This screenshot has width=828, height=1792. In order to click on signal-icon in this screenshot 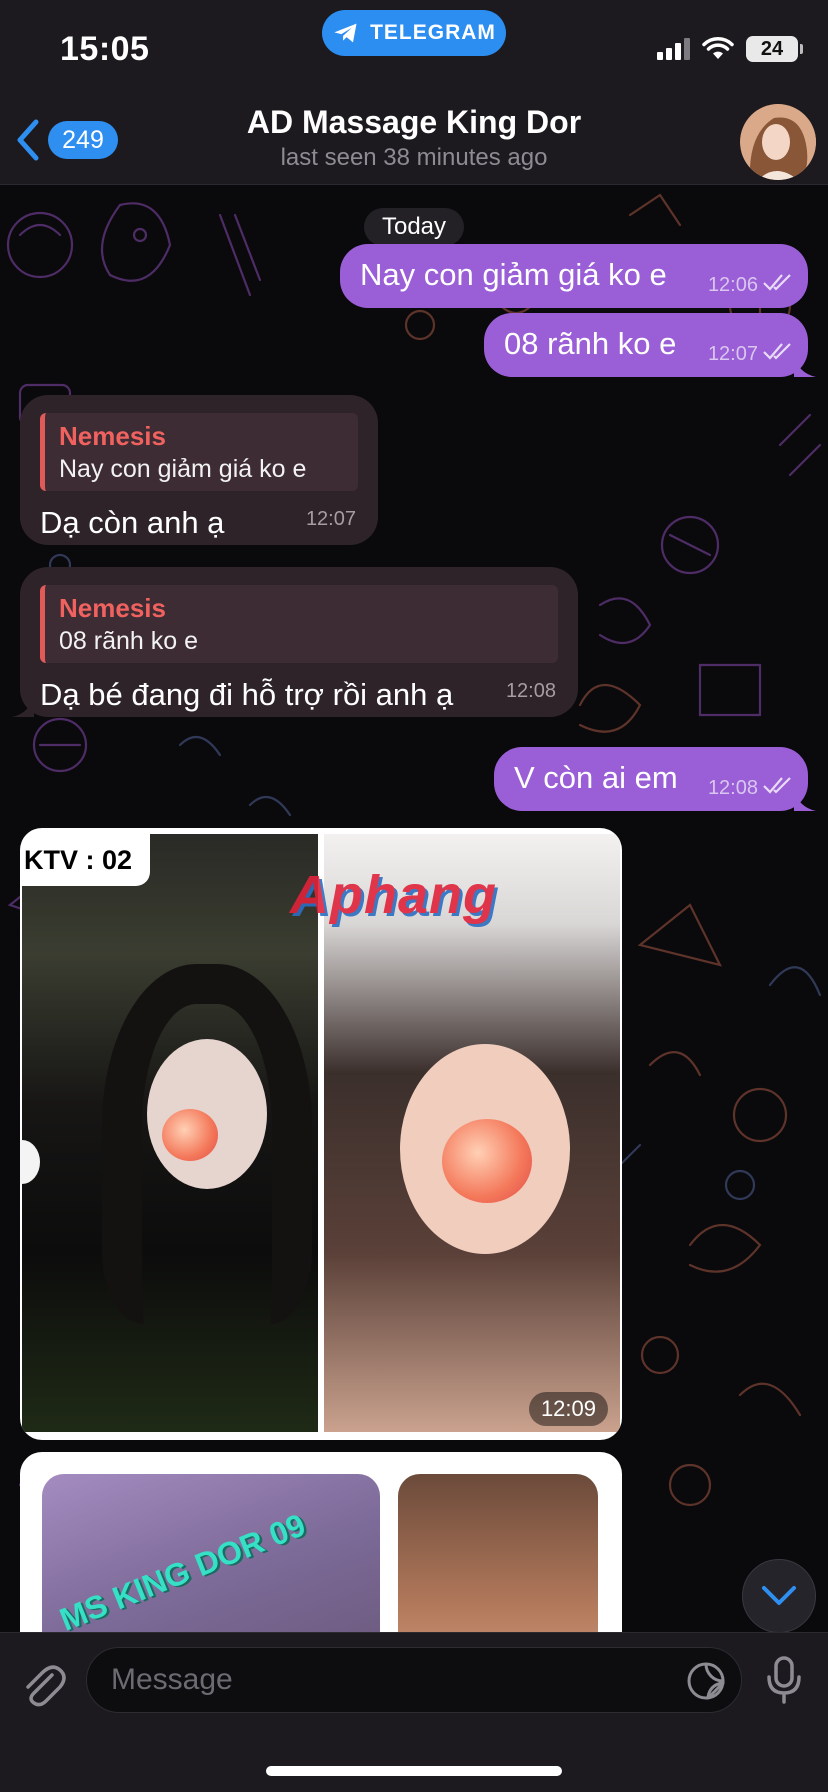, I will do `click(673, 49)`.